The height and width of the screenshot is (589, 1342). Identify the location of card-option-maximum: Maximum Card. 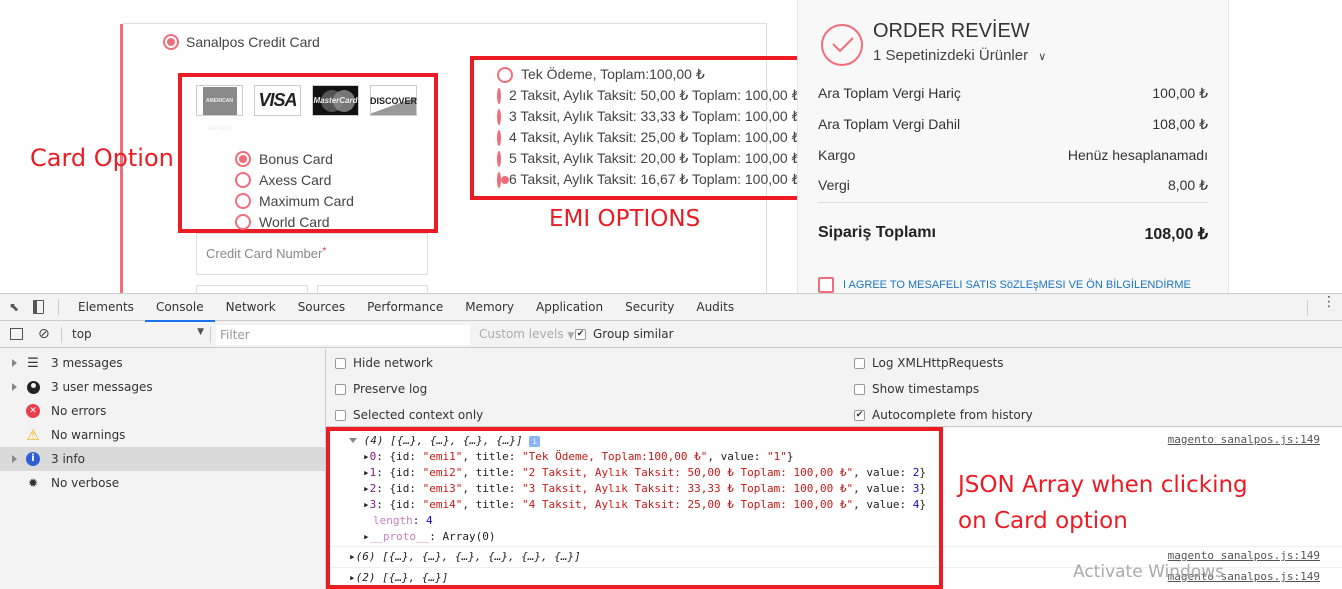
(294, 200).